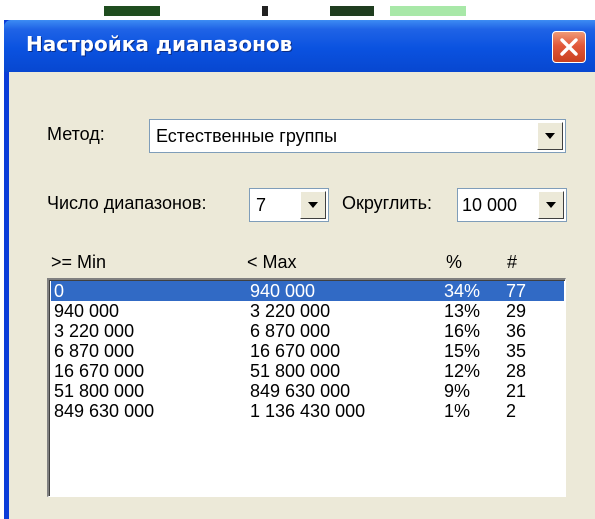  I want to click on range-max: 849 630 000, so click(300, 391).